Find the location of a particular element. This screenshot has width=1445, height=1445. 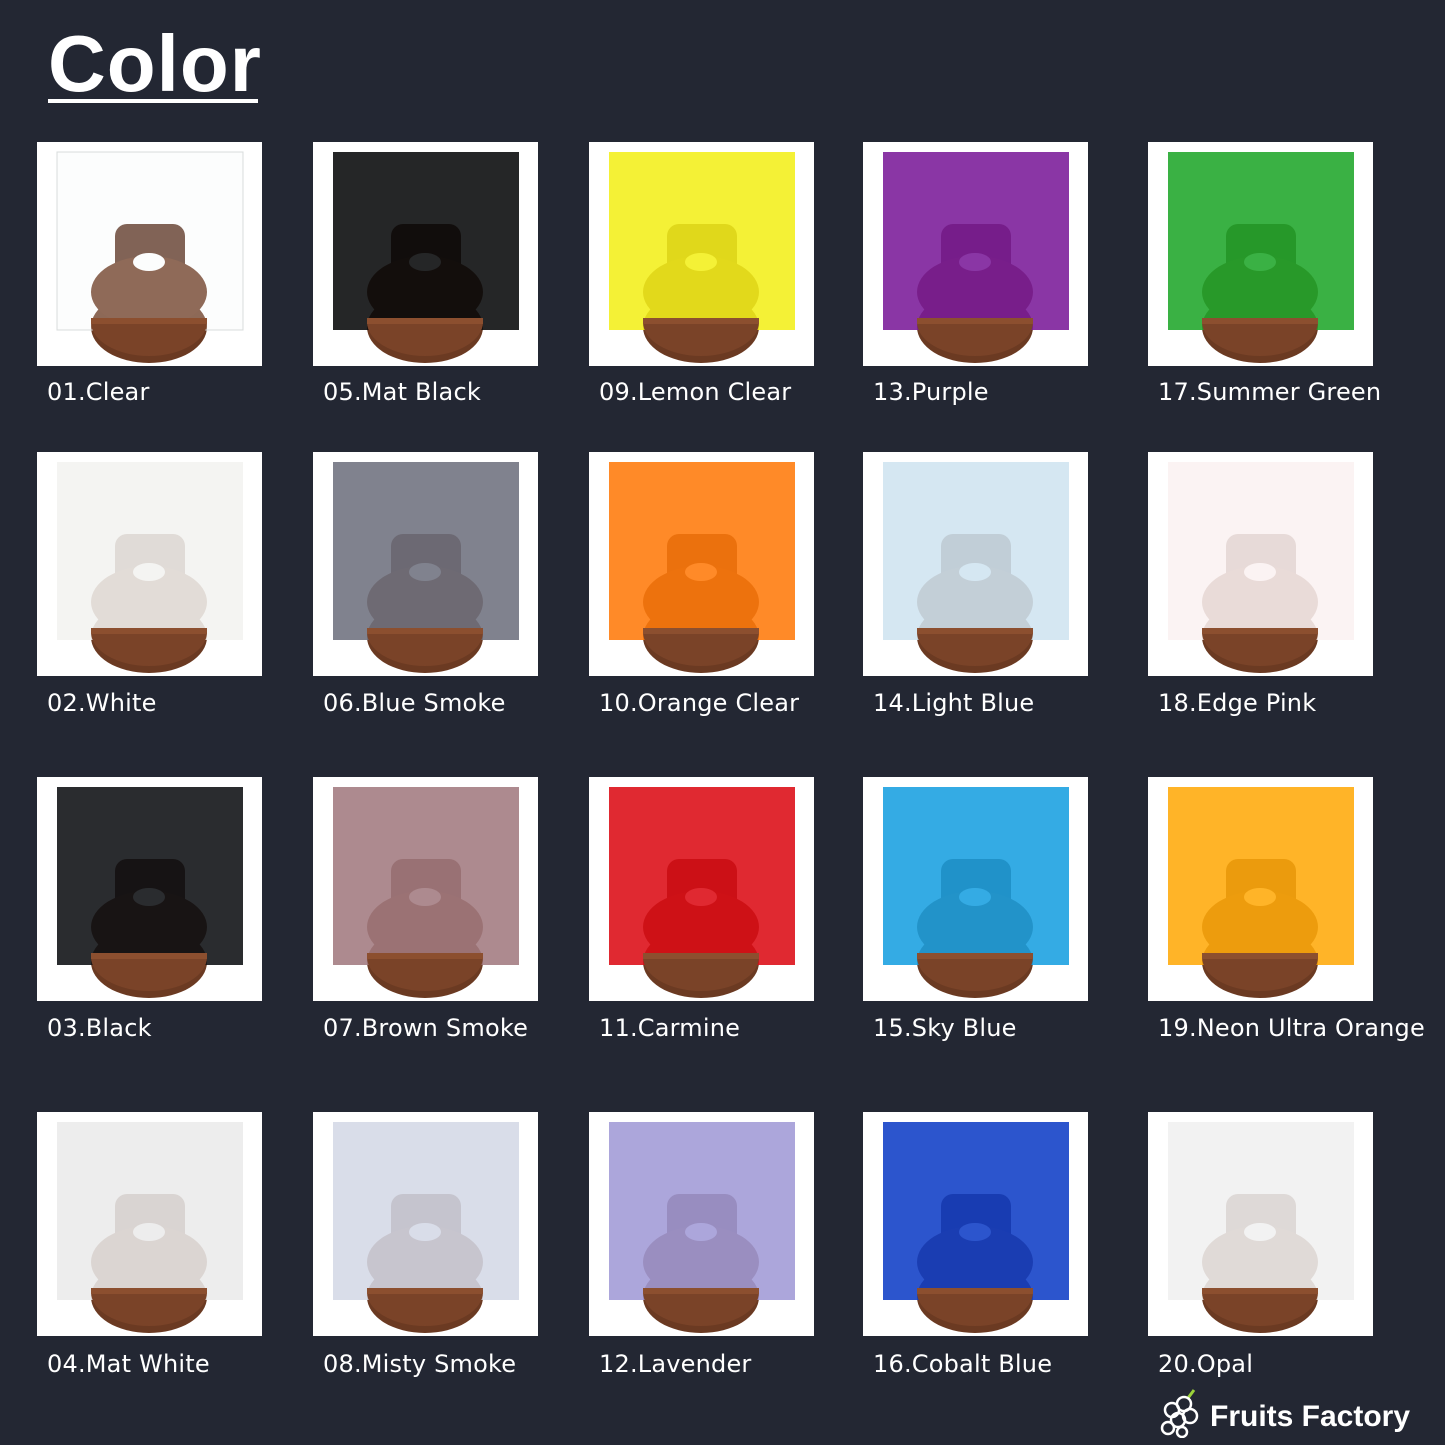

swatch-misty-smoke is located at coordinates (425, 1224).